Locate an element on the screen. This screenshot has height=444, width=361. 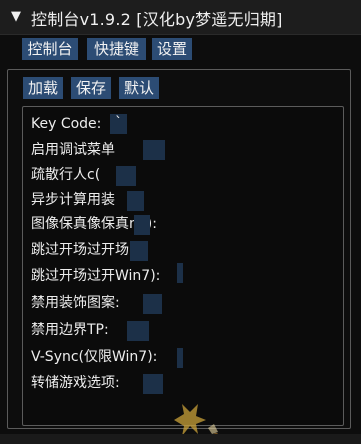
skip-intro-toggle is located at coordinates (139, 251).